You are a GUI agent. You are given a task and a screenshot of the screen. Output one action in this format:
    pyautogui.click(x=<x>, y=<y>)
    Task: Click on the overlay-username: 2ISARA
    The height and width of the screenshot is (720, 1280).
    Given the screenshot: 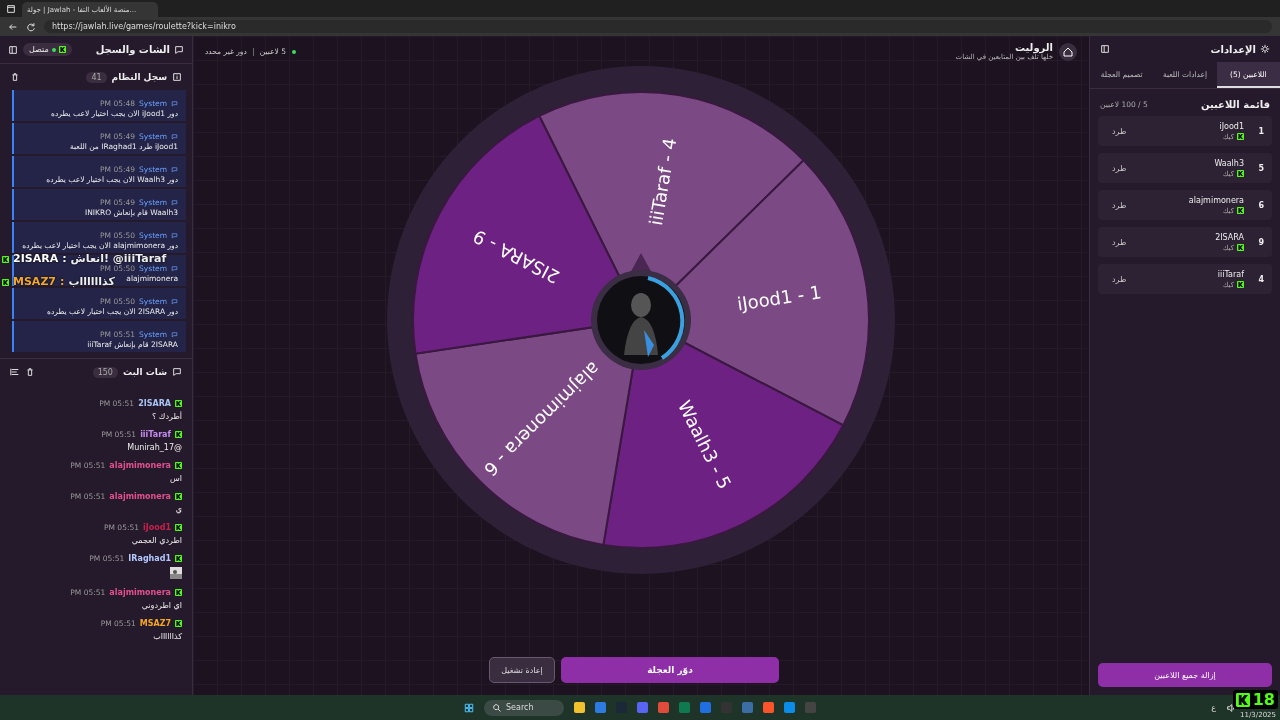 What is the action you would take?
    pyautogui.click(x=36, y=259)
    